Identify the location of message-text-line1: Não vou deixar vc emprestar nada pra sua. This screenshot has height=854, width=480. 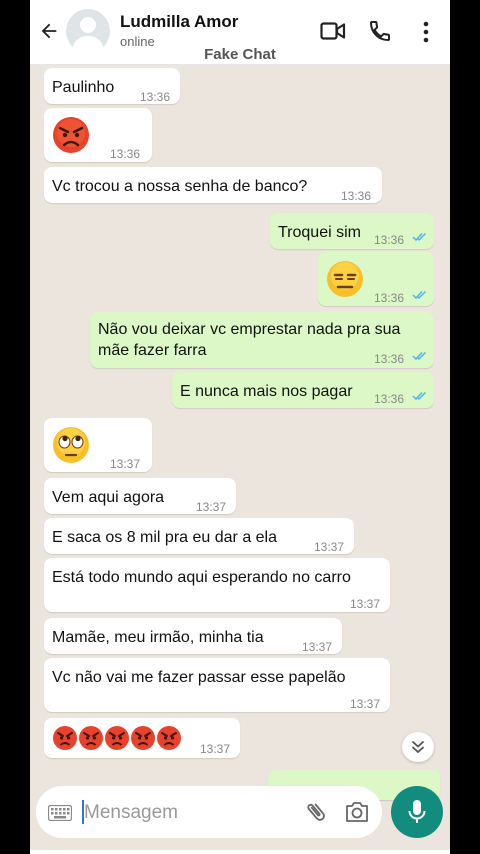
(249, 329).